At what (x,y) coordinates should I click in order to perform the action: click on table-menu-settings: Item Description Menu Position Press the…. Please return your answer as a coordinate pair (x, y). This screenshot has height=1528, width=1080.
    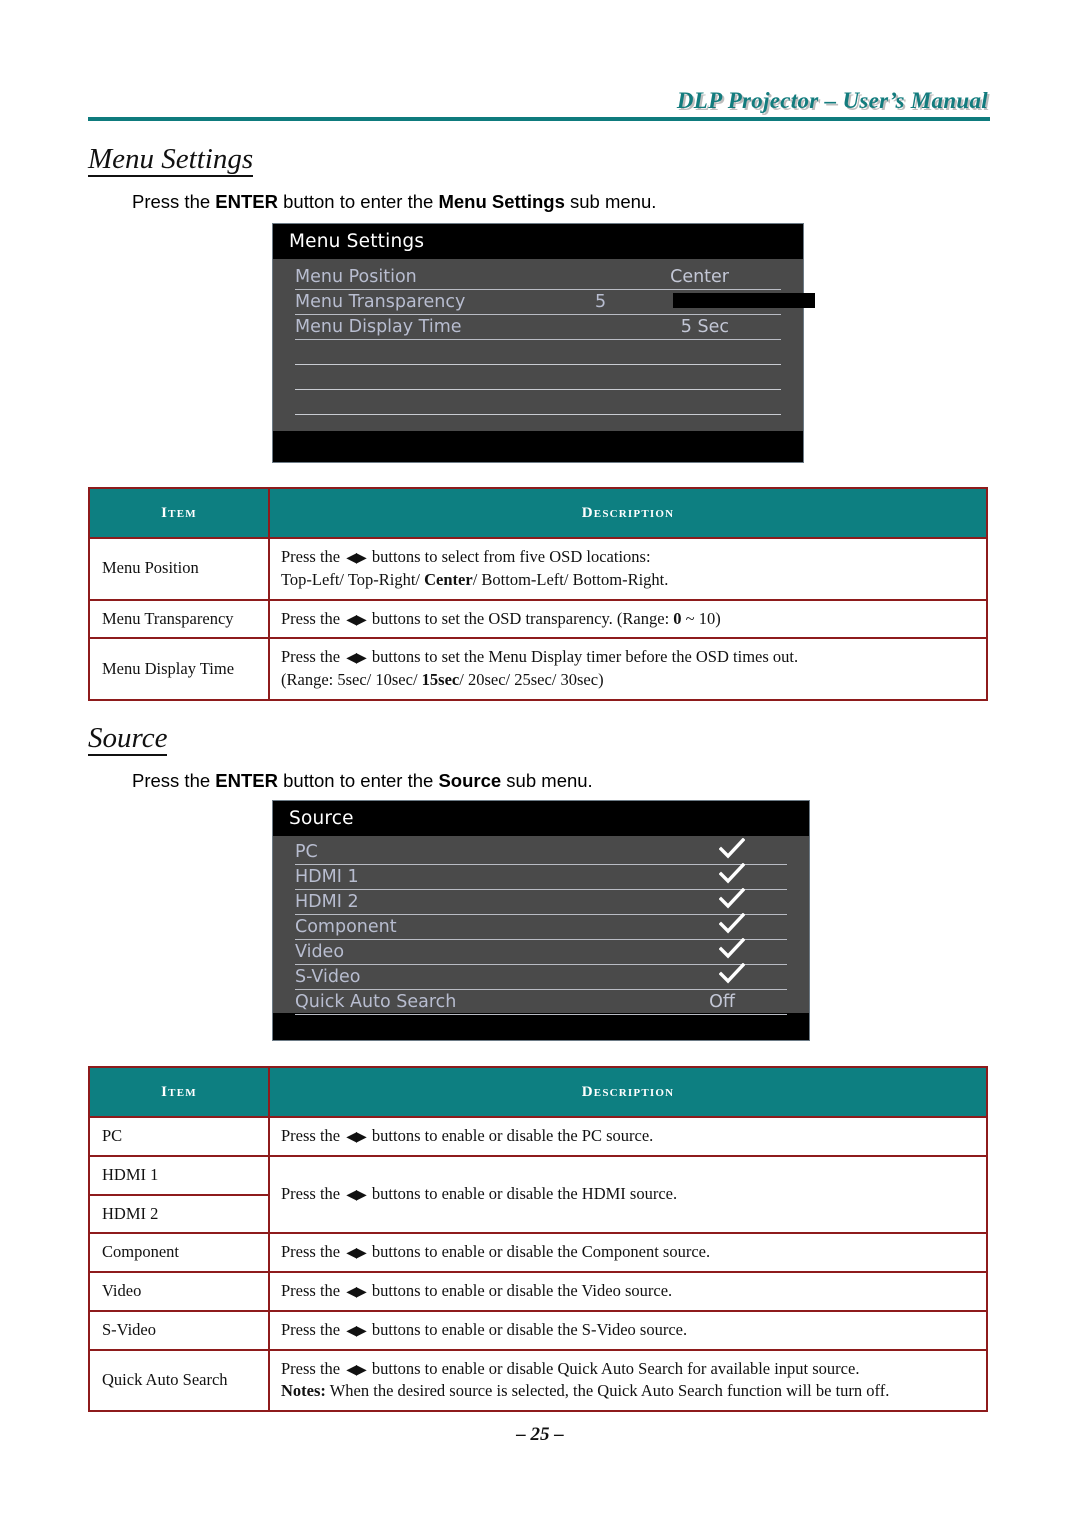
    Looking at the image, I should click on (538, 594).